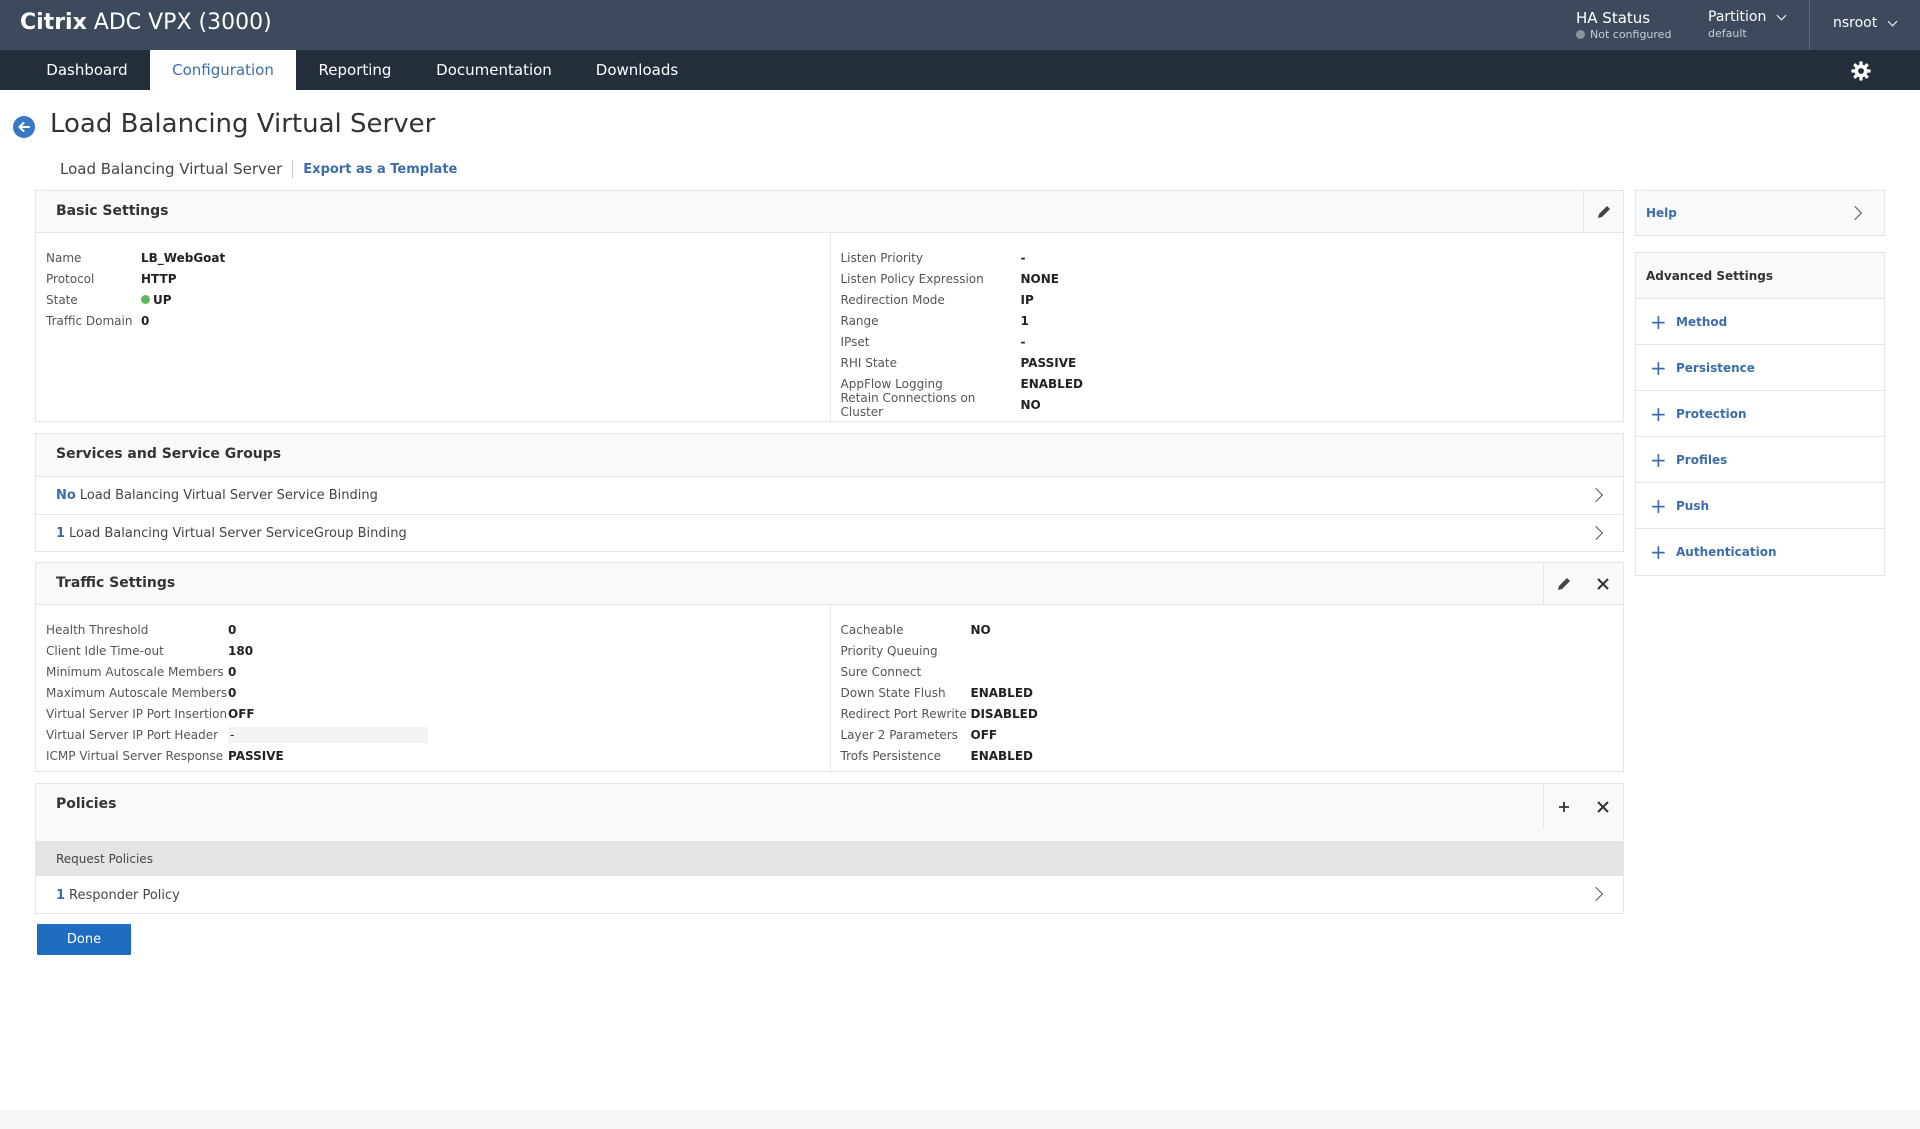 Image resolution: width=1920 pixels, height=1129 pixels. Describe the element at coordinates (1760, 213) in the screenshot. I see `help-panel: Help` at that location.